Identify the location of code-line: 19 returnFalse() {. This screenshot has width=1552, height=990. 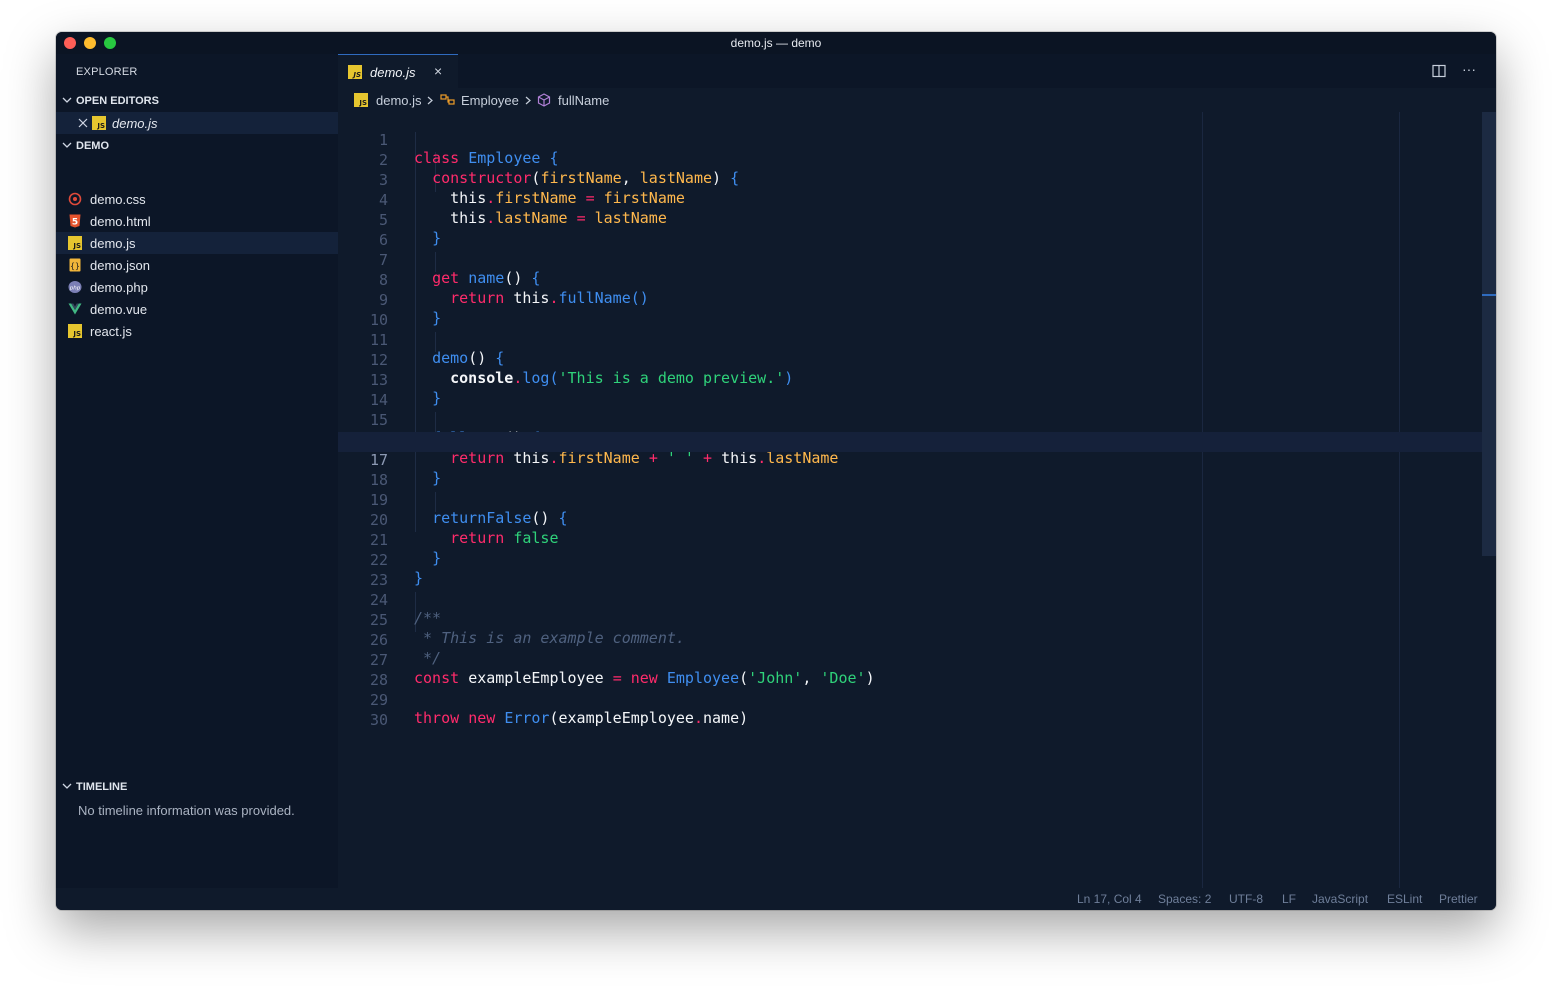
(917, 499).